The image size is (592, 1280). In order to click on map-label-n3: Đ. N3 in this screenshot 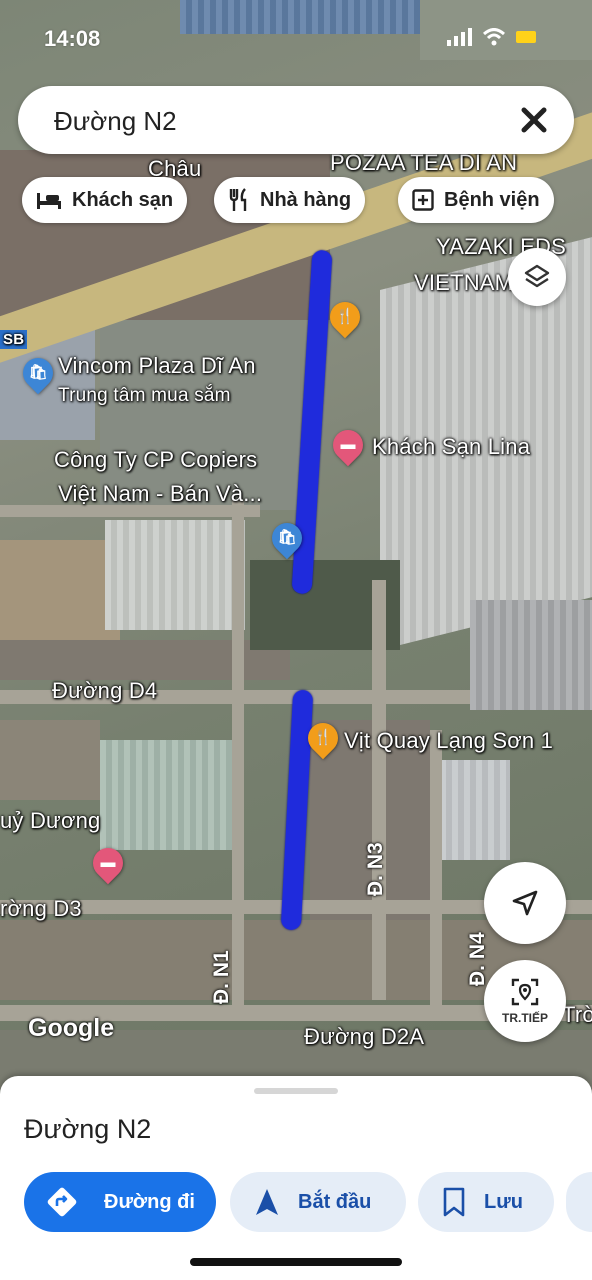, I will do `click(375, 869)`.